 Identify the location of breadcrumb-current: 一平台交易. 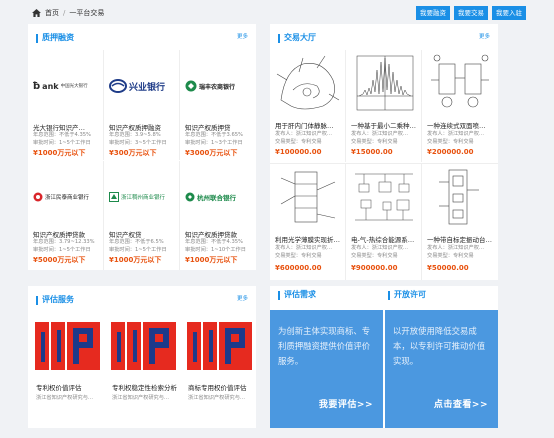
(87, 13).